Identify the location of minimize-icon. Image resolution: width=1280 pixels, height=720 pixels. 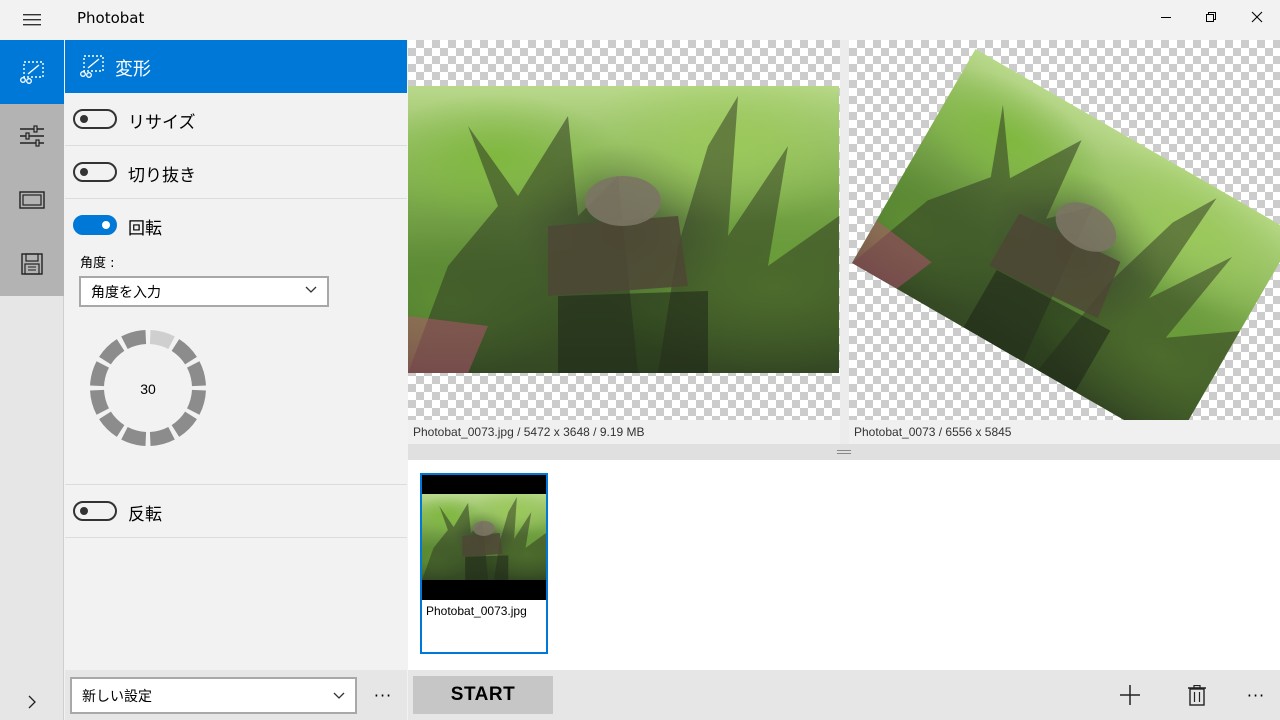
(1166, 17).